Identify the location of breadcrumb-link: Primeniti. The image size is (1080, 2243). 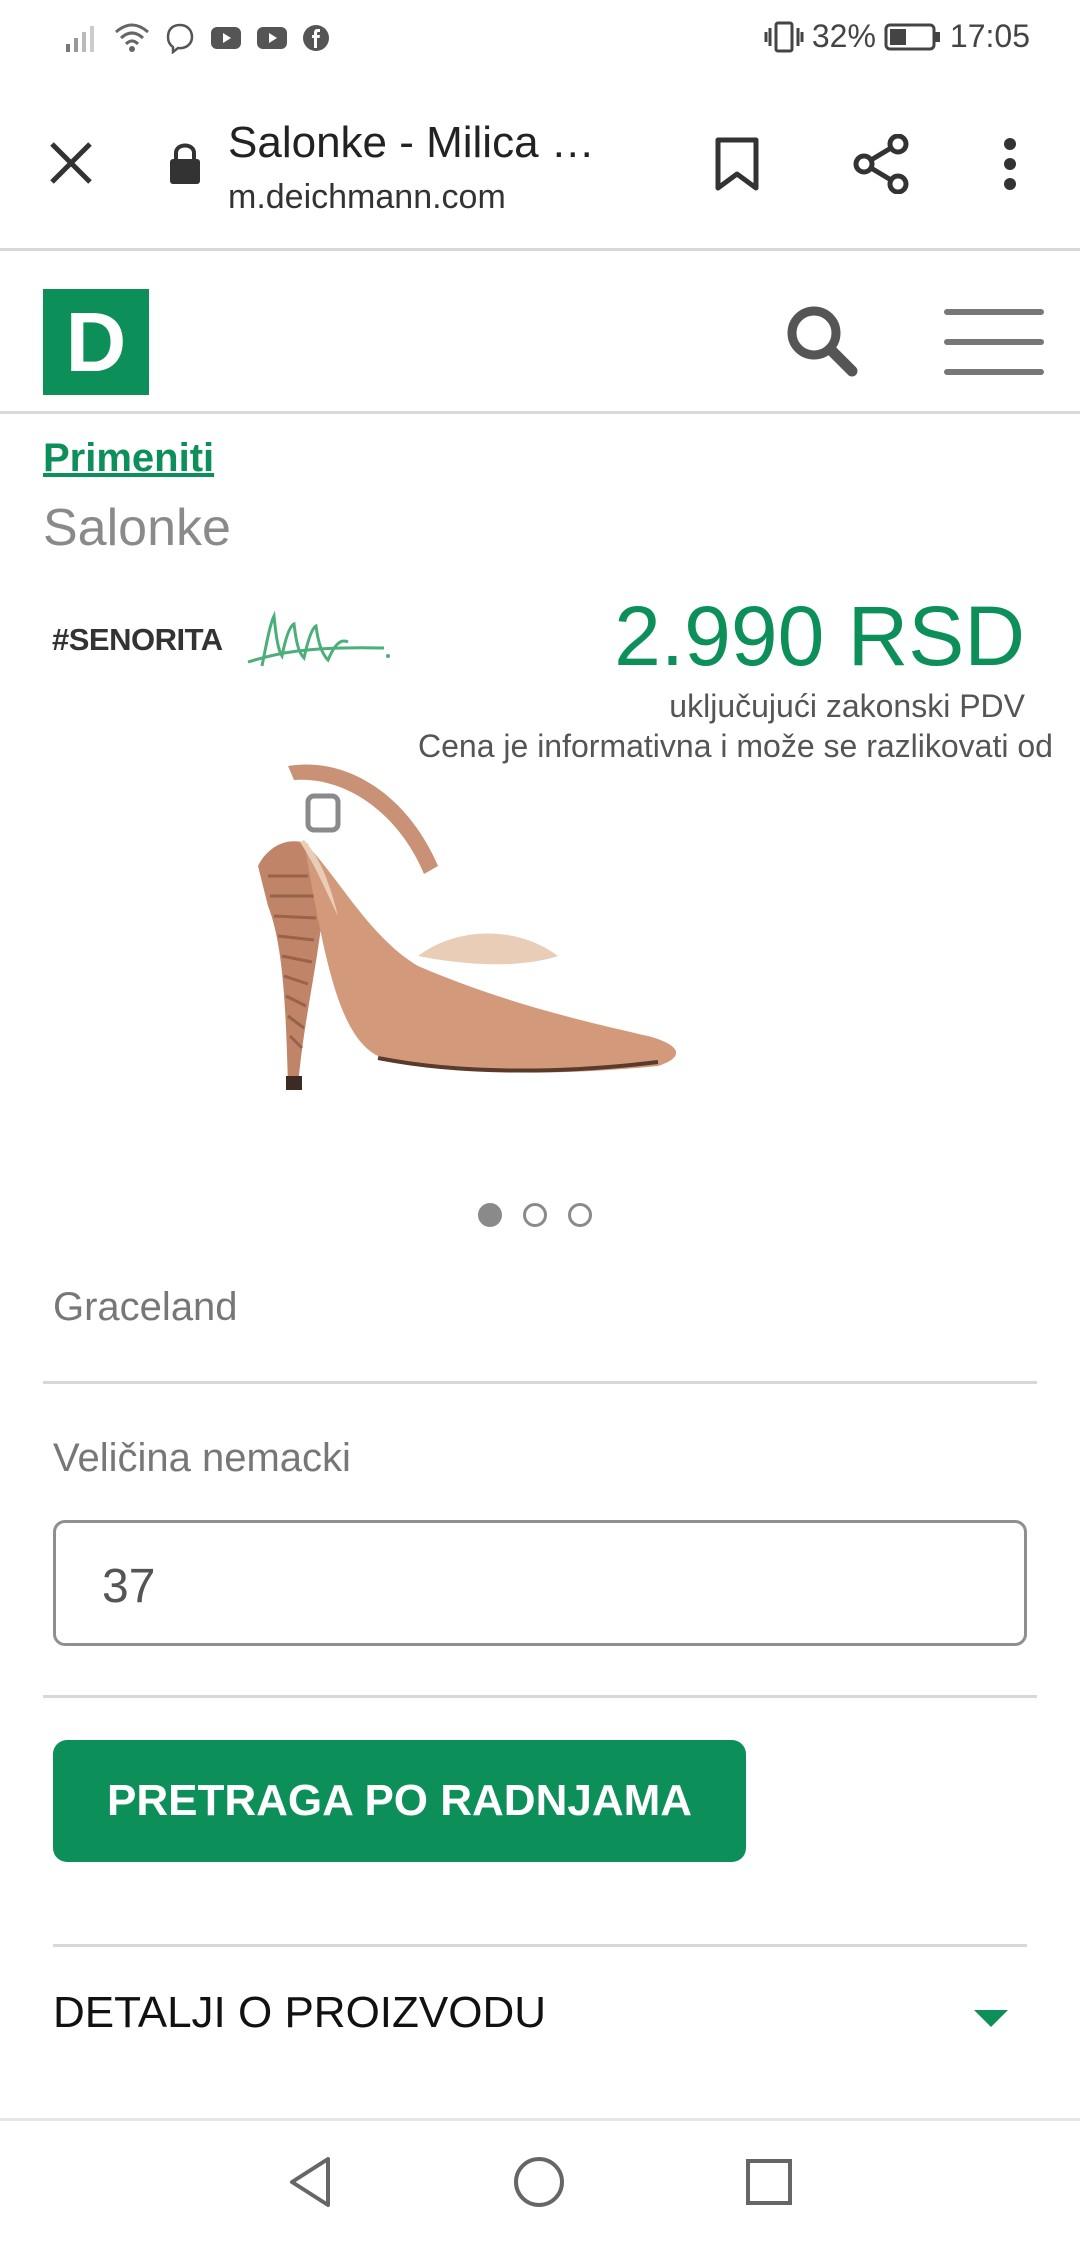
(128, 458).